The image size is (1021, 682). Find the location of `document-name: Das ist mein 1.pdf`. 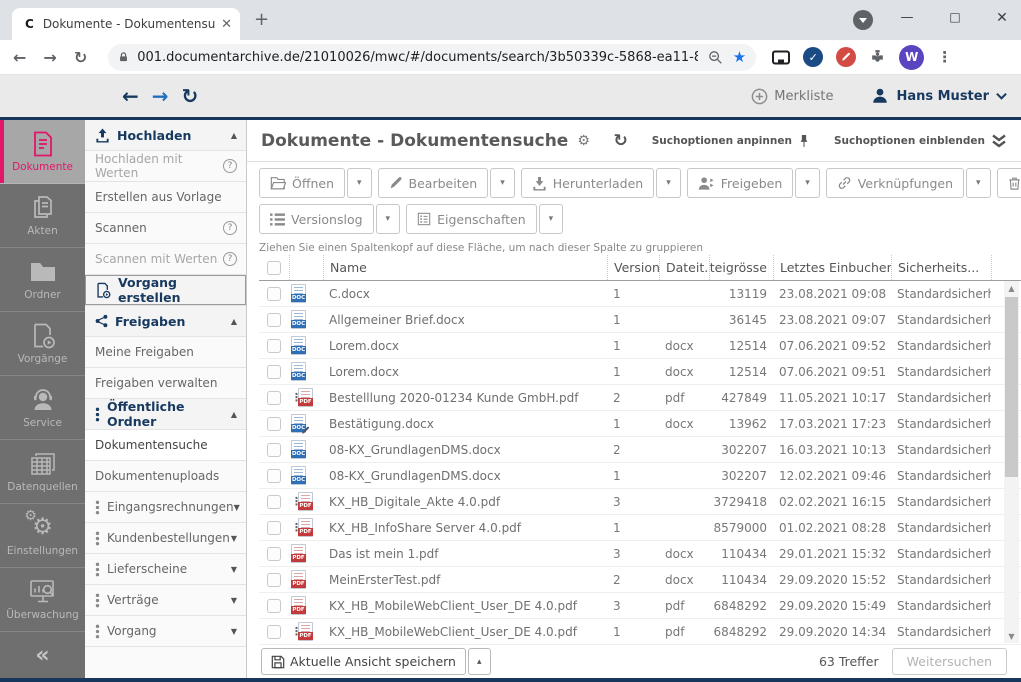

document-name: Das ist mein 1.pdf is located at coordinates (465, 553).